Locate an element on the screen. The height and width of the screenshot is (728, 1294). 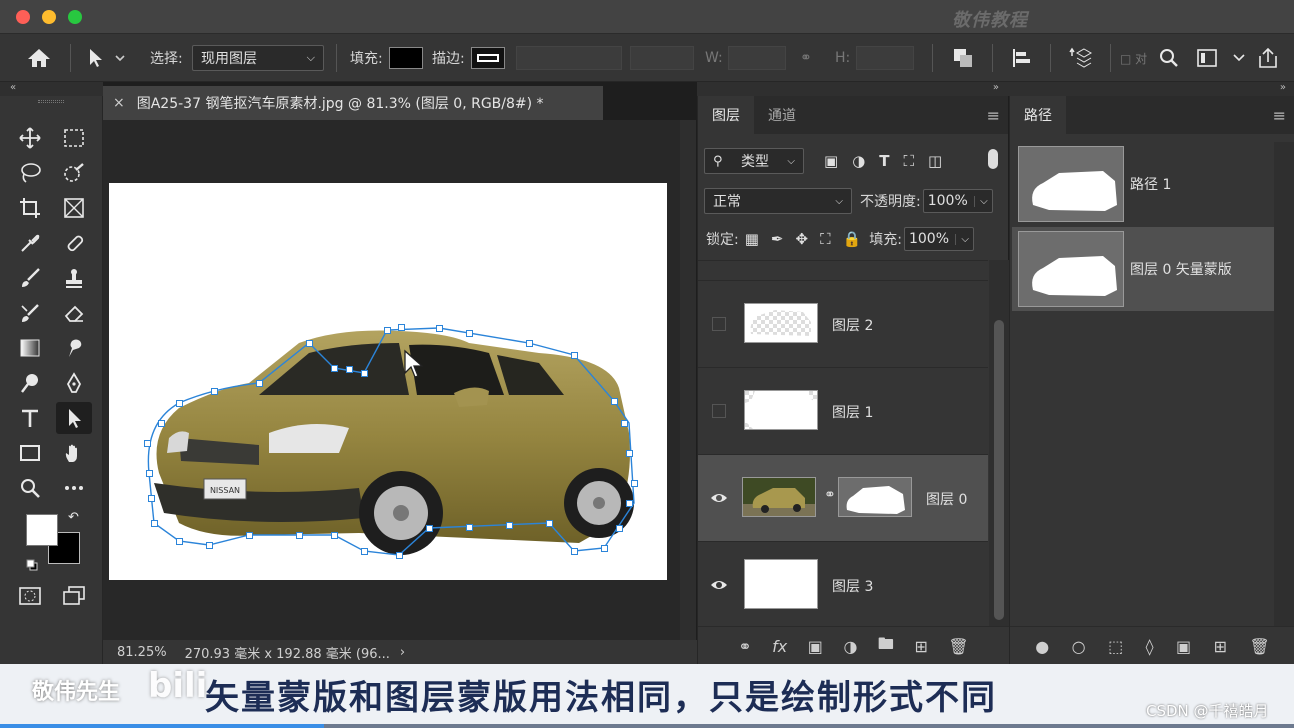
layer-filter-dropdown: ⚲ 类型 ⌵ is located at coordinates (754, 161).